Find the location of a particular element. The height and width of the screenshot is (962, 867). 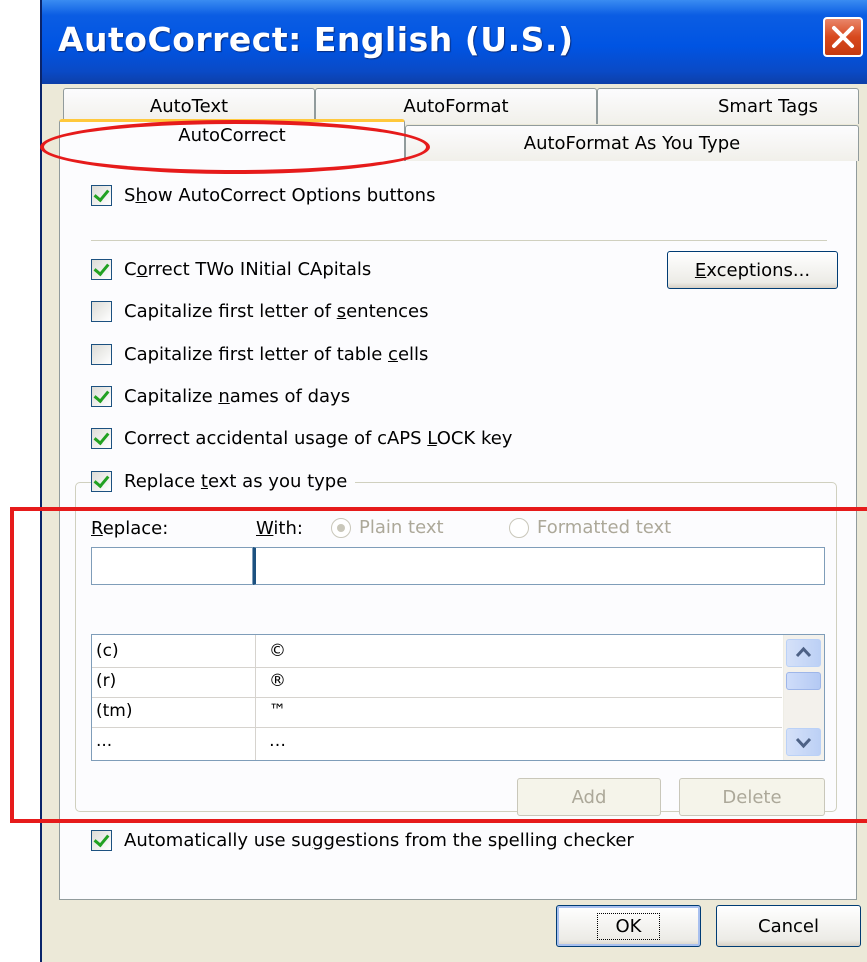

title-bar: AutoCorrect: English (U.S.) is located at coordinates (454, 42).